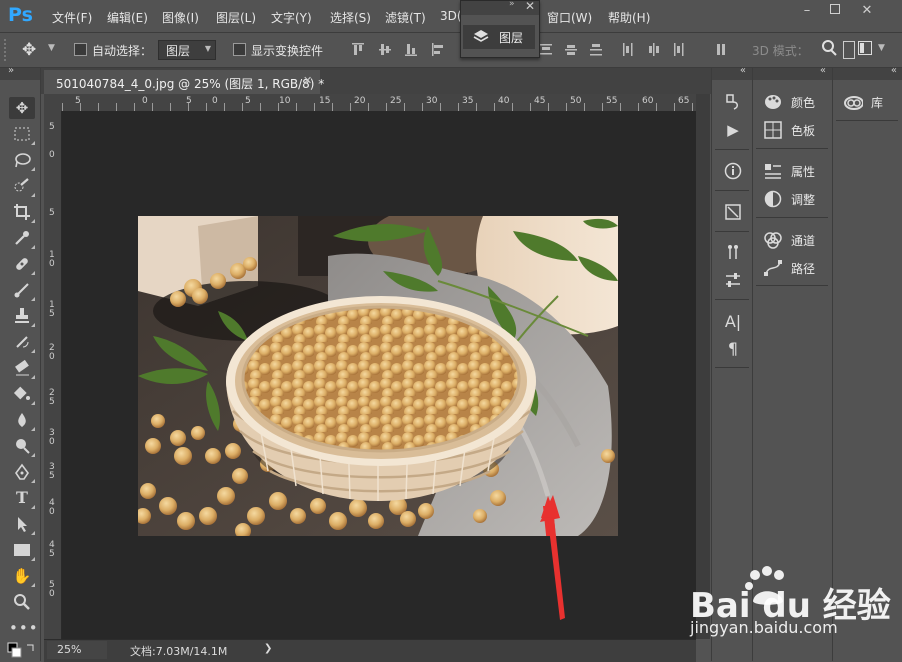 The width and height of the screenshot is (902, 662). Describe the element at coordinates (307, 80) in the screenshot. I see `close-tab-icon: ✕` at that location.